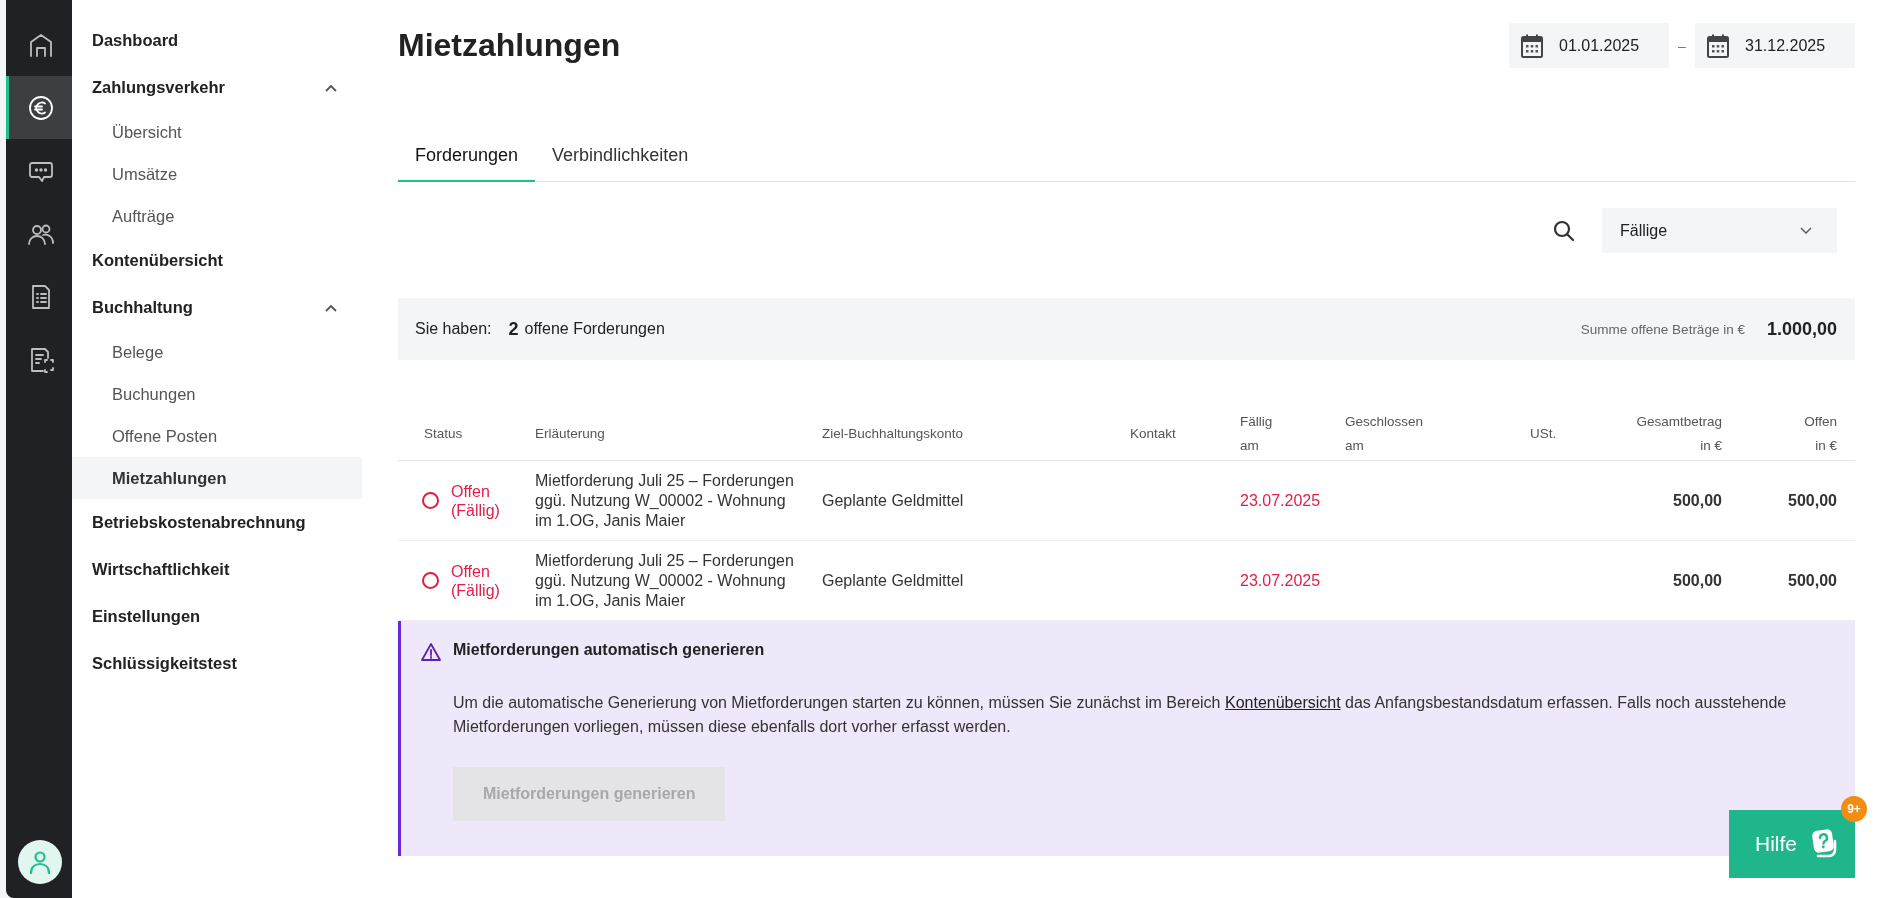 This screenshot has width=1892, height=898. What do you see at coordinates (1543, 434) in the screenshot?
I see `column-header: USt.` at bounding box center [1543, 434].